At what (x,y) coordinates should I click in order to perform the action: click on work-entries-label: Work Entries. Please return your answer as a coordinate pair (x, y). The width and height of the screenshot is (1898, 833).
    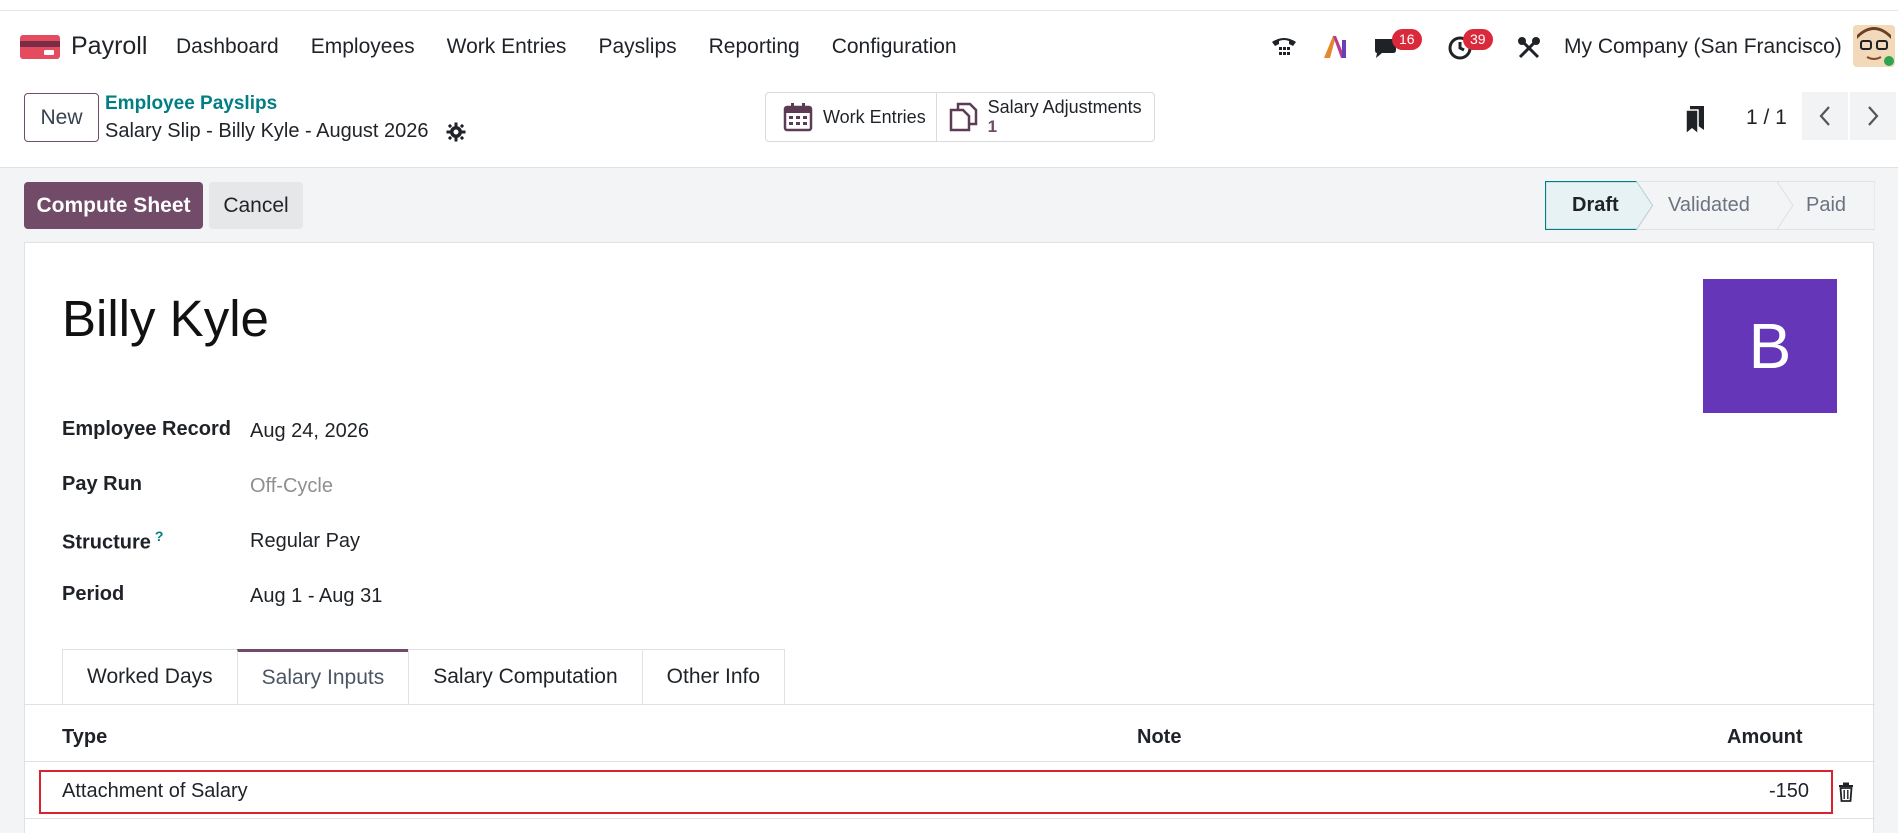
    Looking at the image, I should click on (874, 116).